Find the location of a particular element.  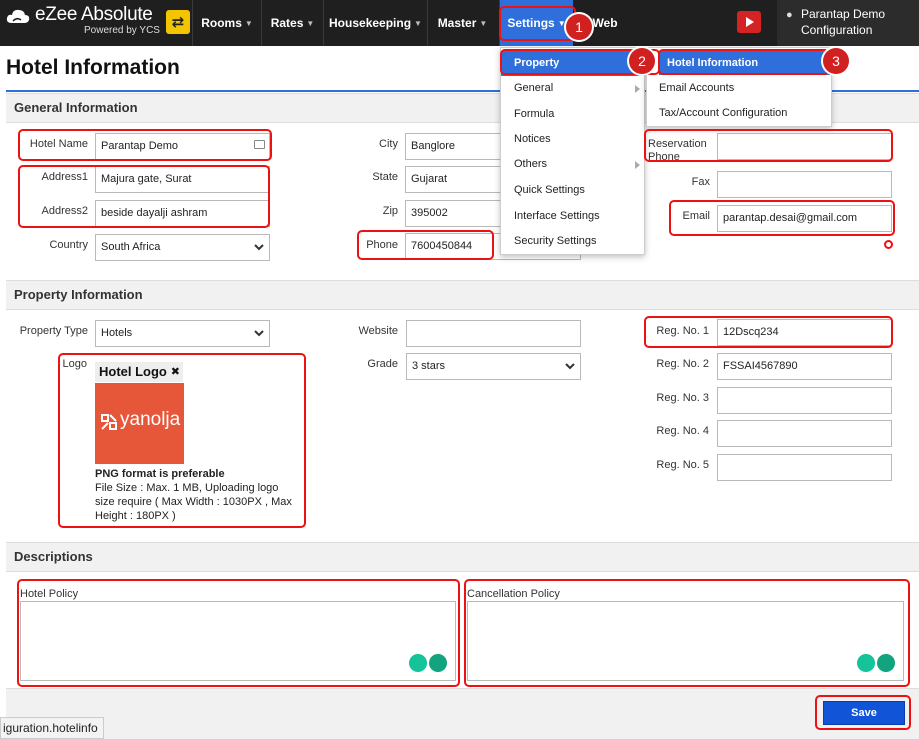

website-field is located at coordinates (493, 333).